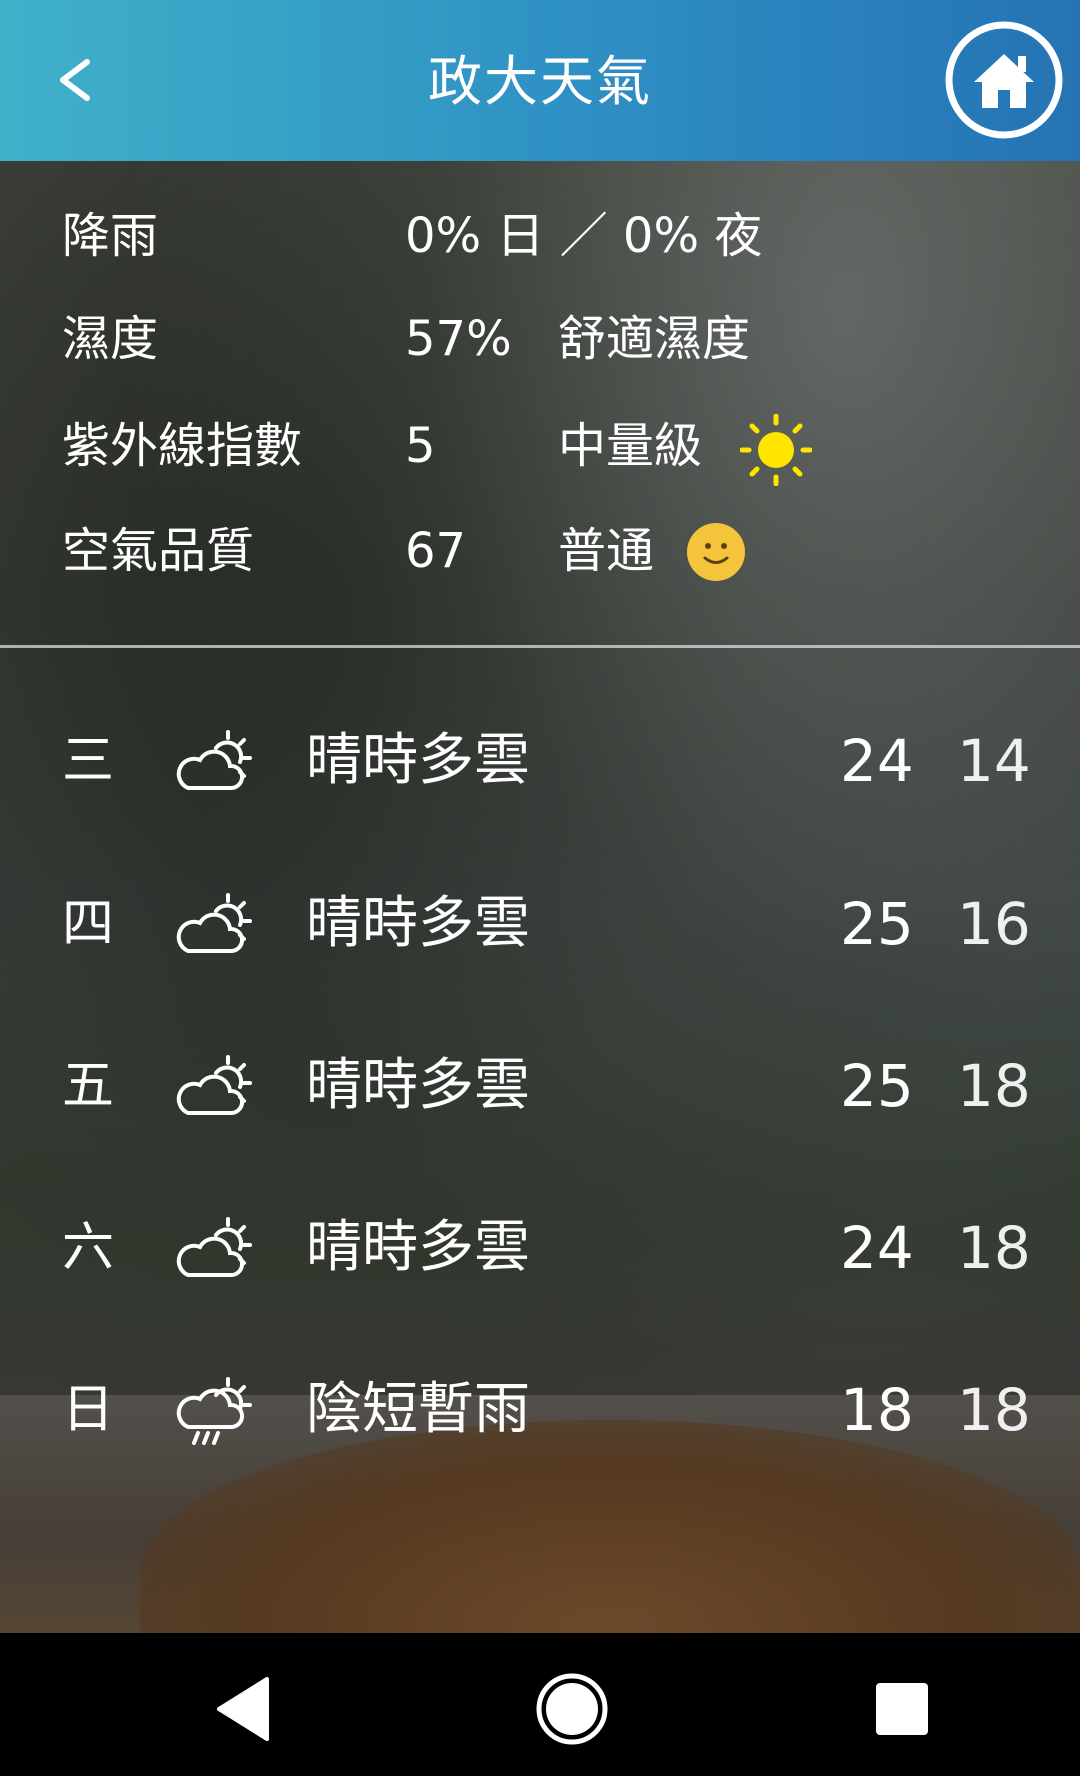 This screenshot has width=1080, height=1776. I want to click on square-recents-icon, so click(902, 1709).